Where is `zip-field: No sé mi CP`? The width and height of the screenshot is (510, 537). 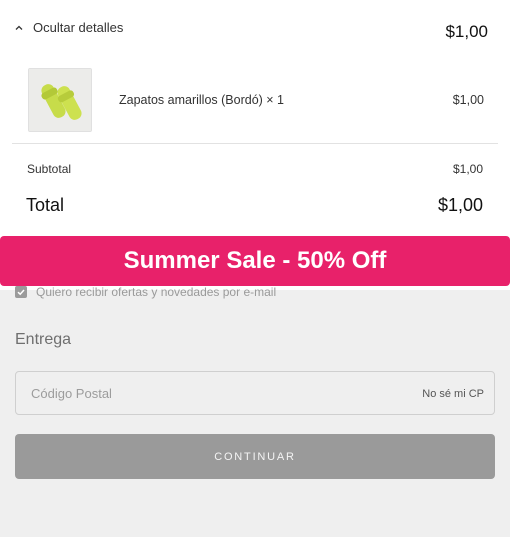 zip-field: No sé mi CP is located at coordinates (255, 393).